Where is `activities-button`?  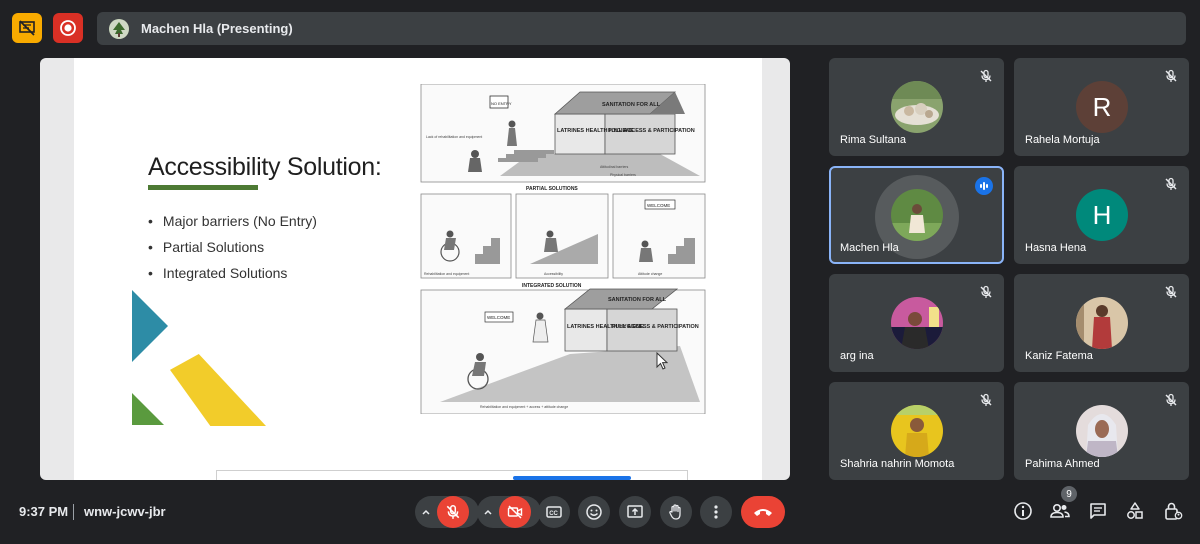 activities-button is located at coordinates (1135, 511).